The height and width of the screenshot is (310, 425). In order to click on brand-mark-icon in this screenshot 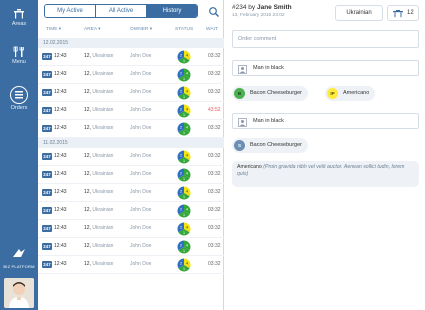, I will do `click(19, 253)`.